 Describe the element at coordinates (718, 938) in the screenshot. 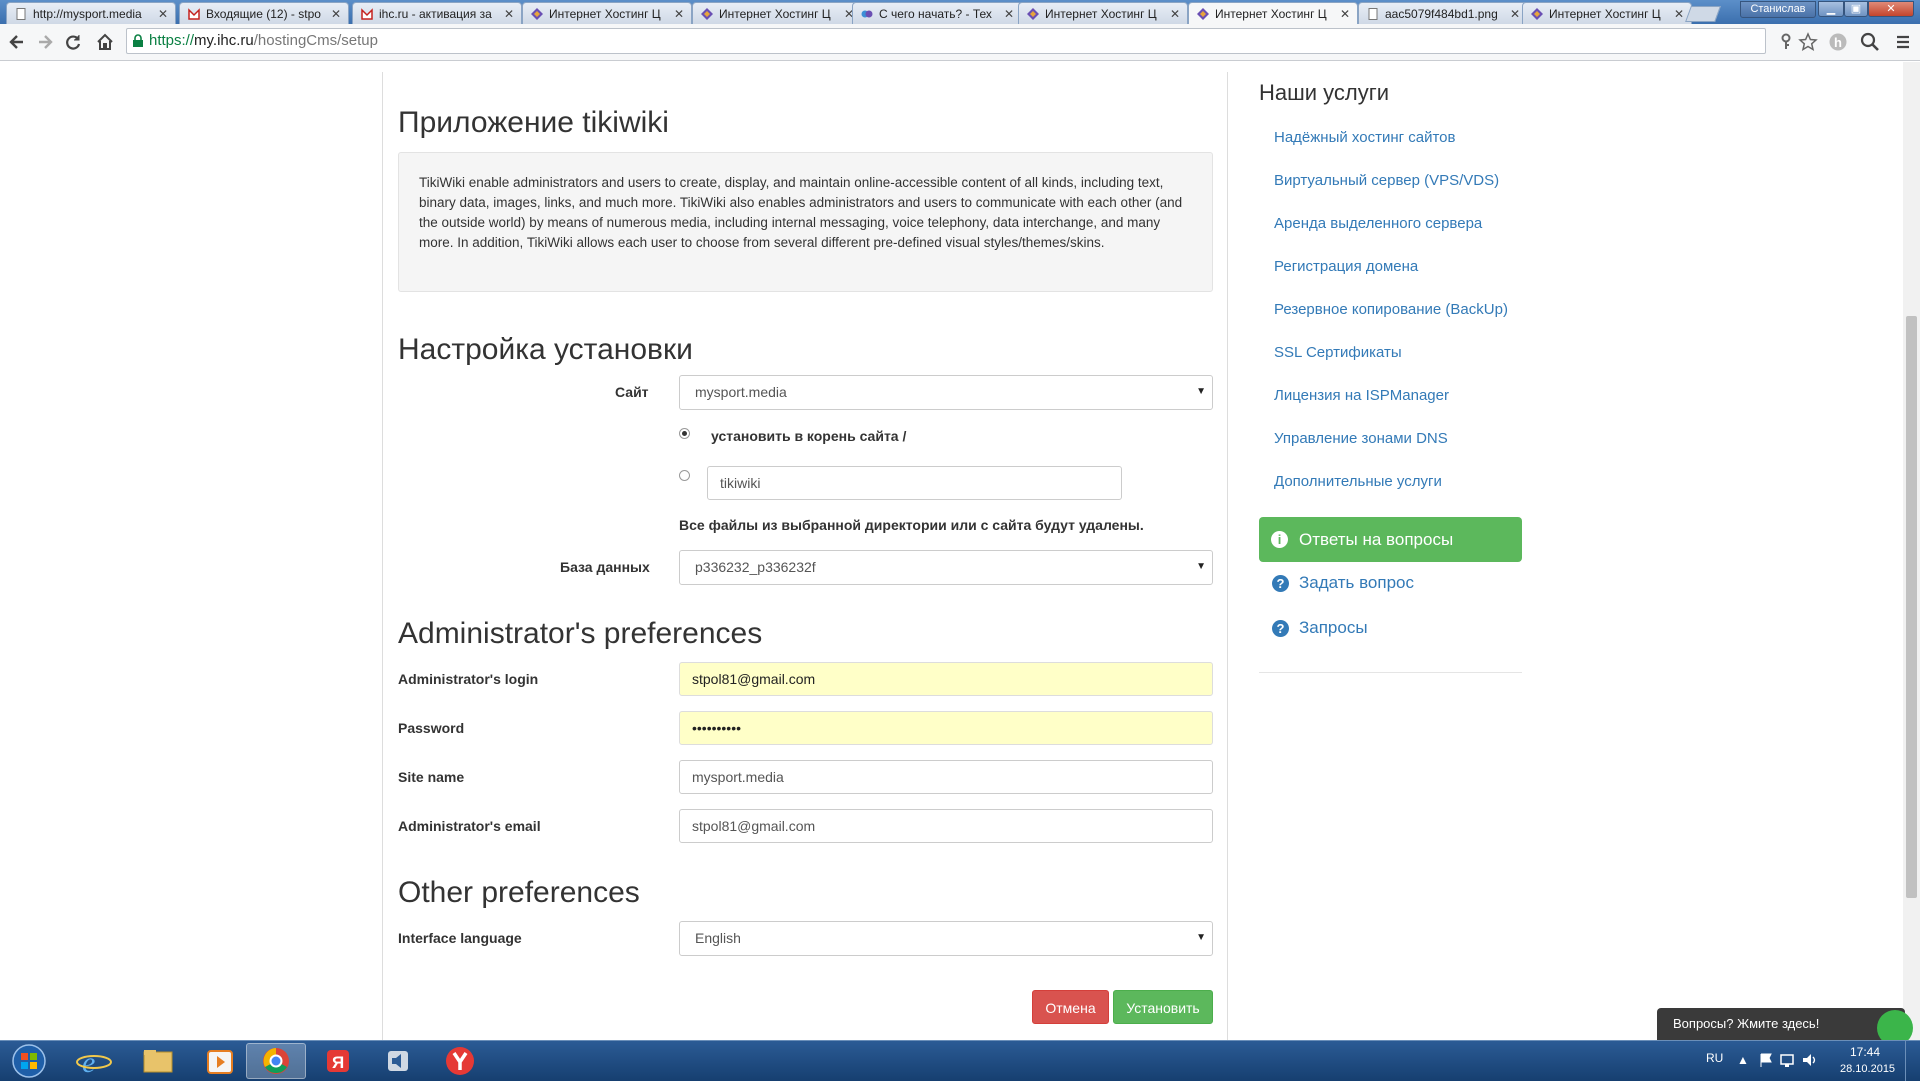

I see `interface-language-value: English` at that location.